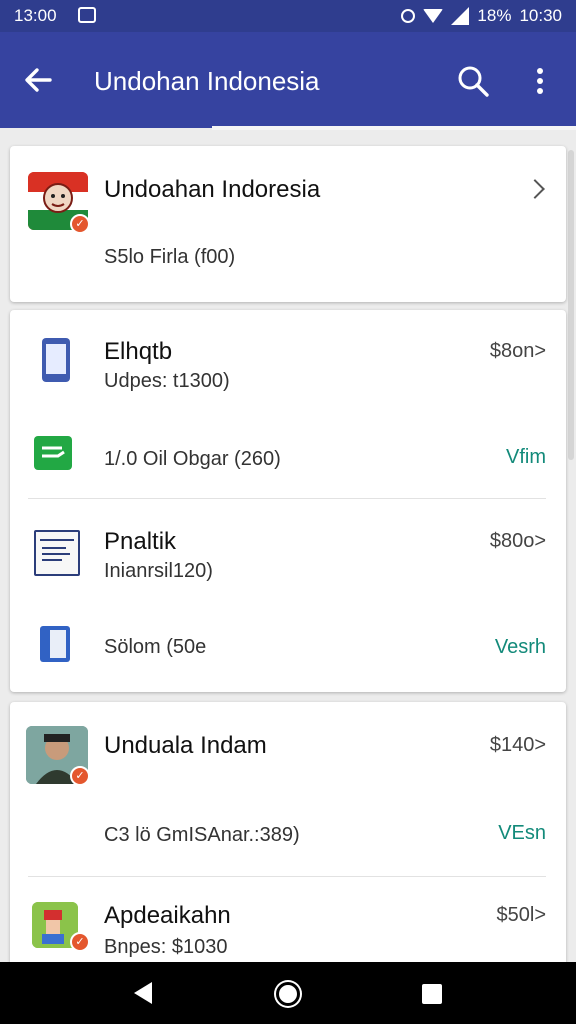  I want to click on battery-label: 18%, so click(494, 15).